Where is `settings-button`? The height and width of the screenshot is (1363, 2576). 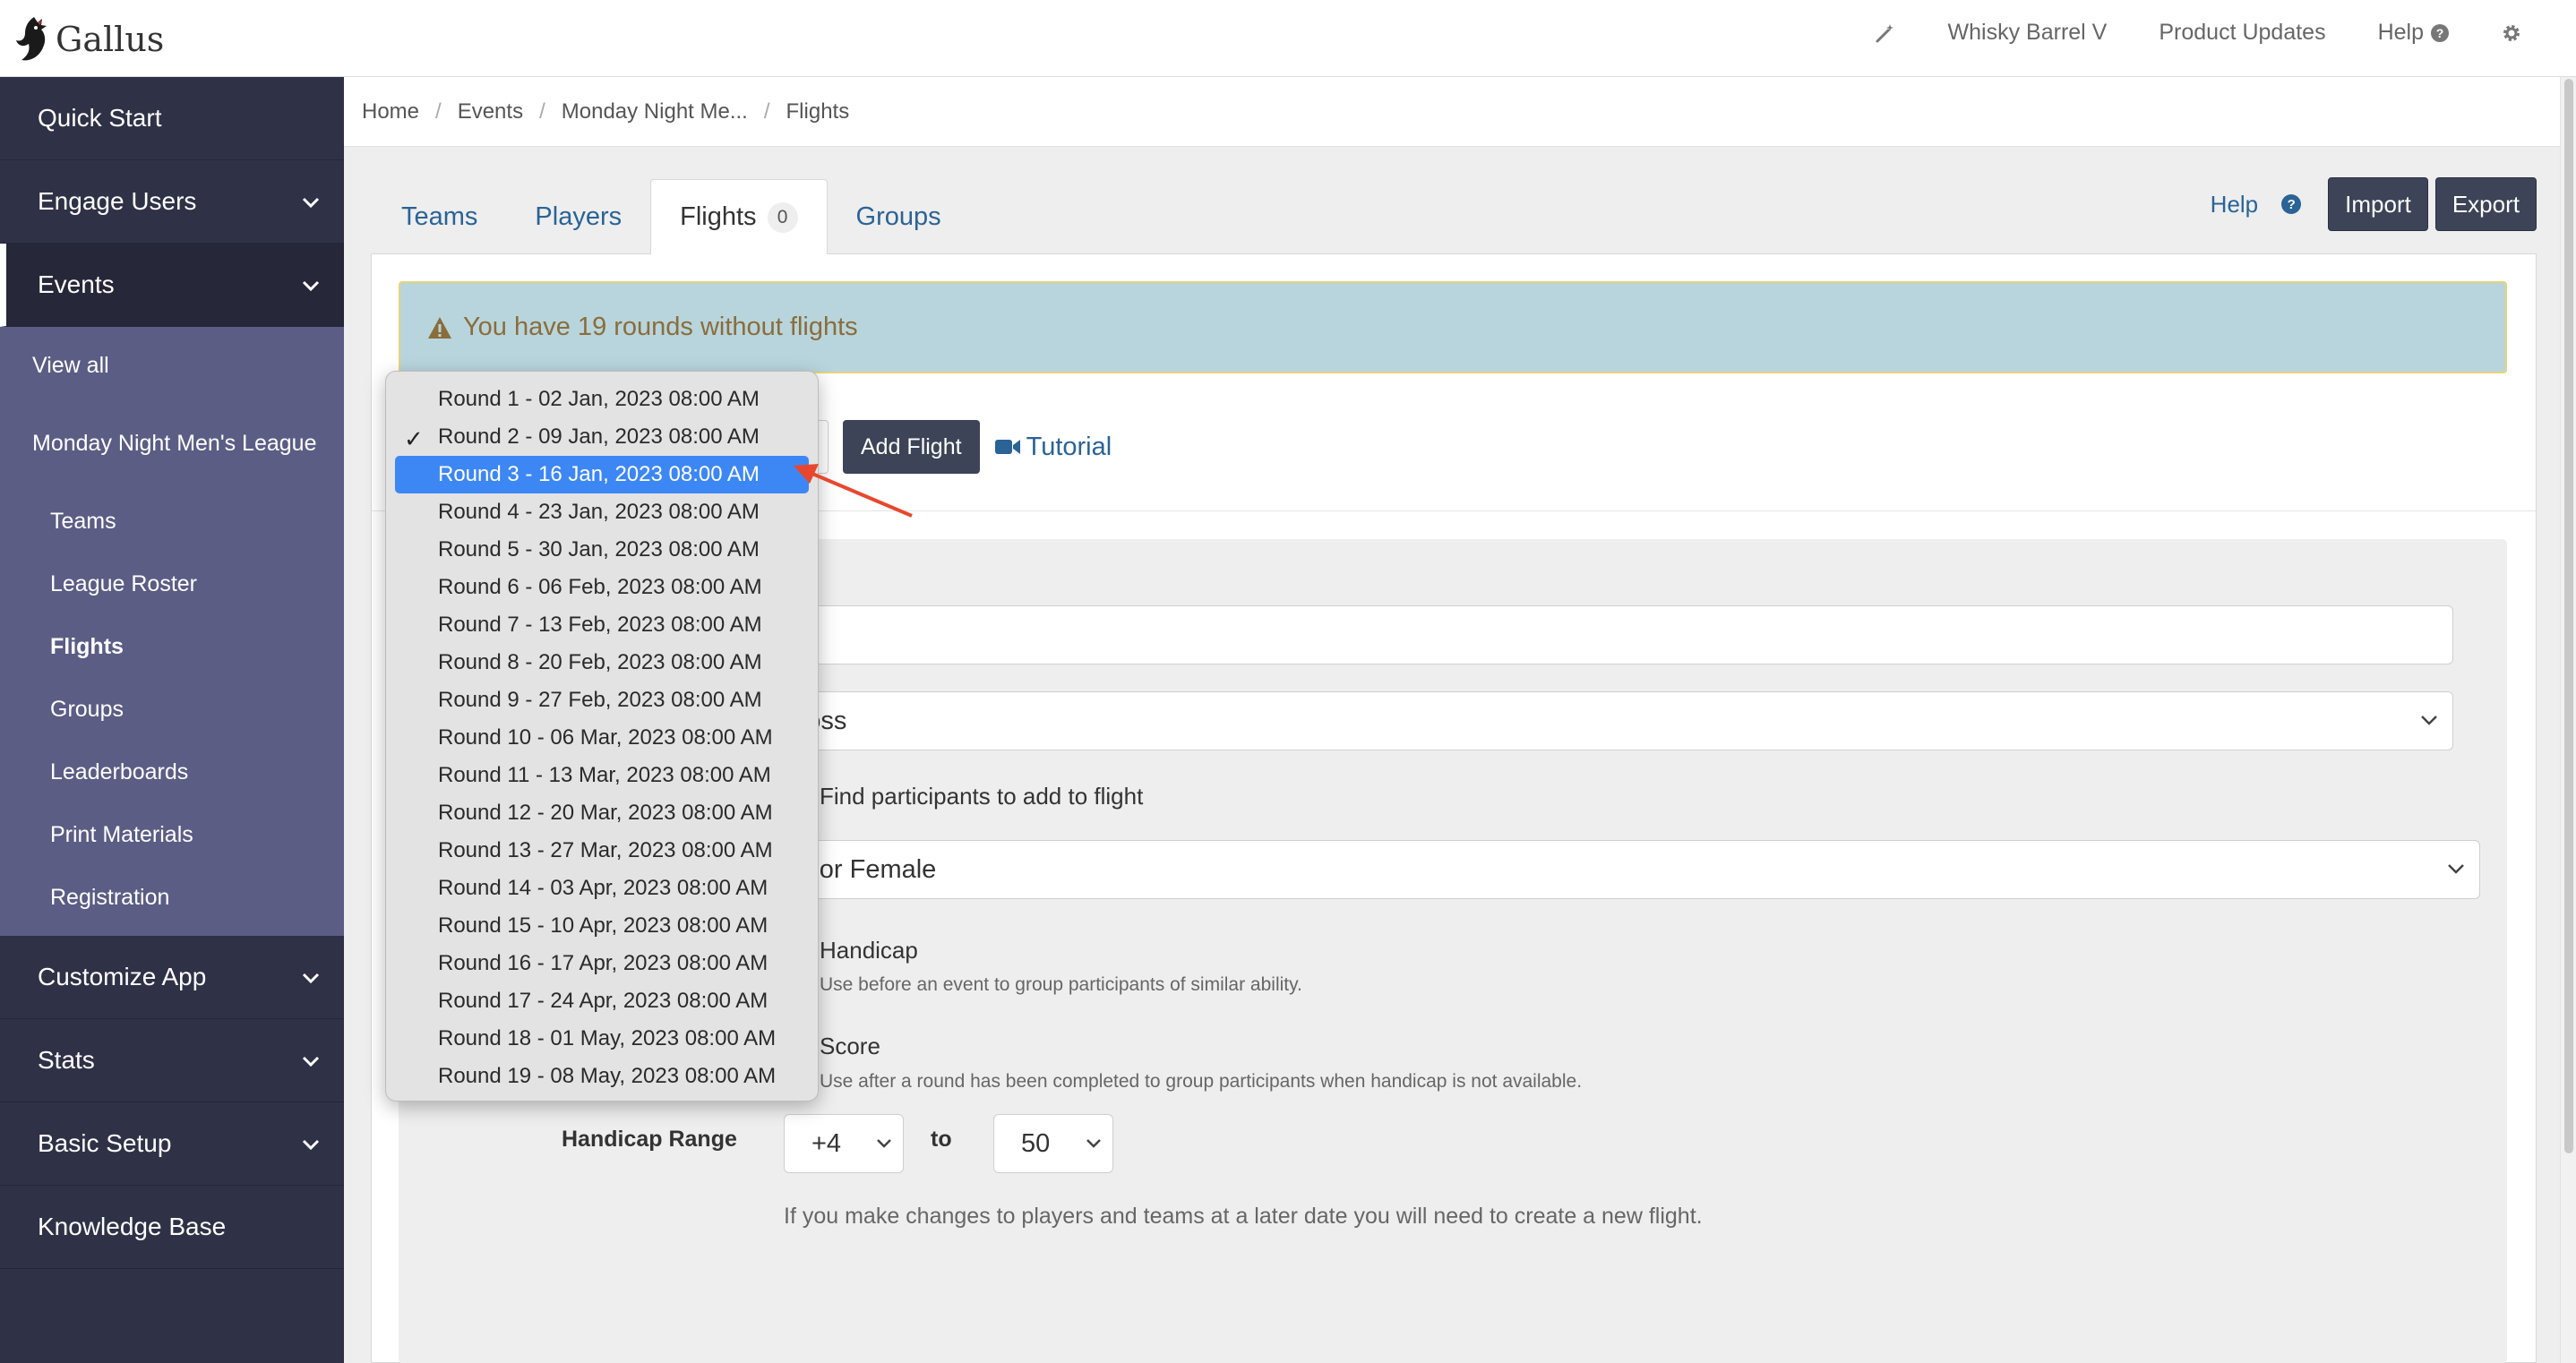 settings-button is located at coordinates (2511, 33).